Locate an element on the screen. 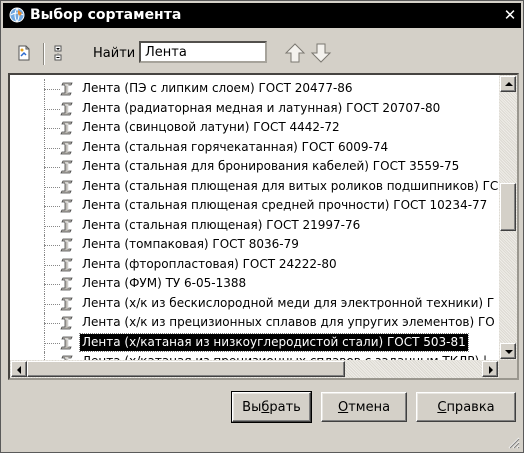  help-button: Справка is located at coordinates (466, 407).